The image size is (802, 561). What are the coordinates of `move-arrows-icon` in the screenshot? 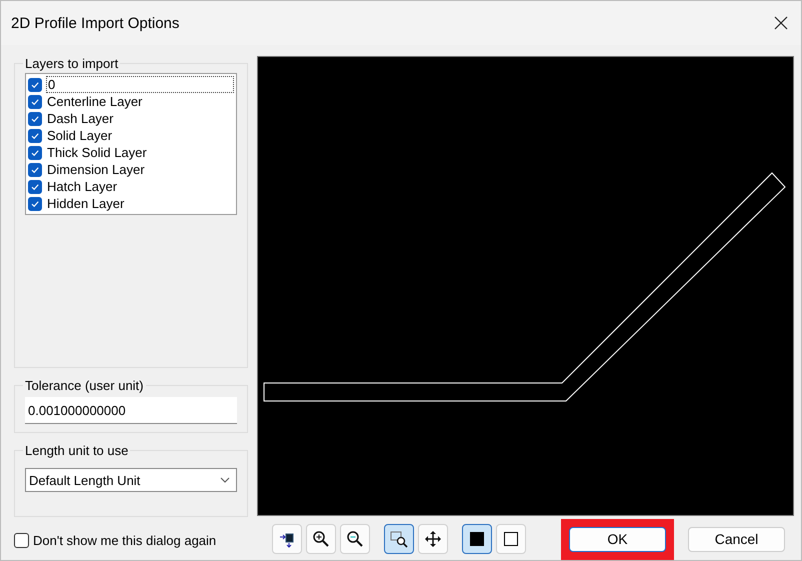 It's located at (433, 539).